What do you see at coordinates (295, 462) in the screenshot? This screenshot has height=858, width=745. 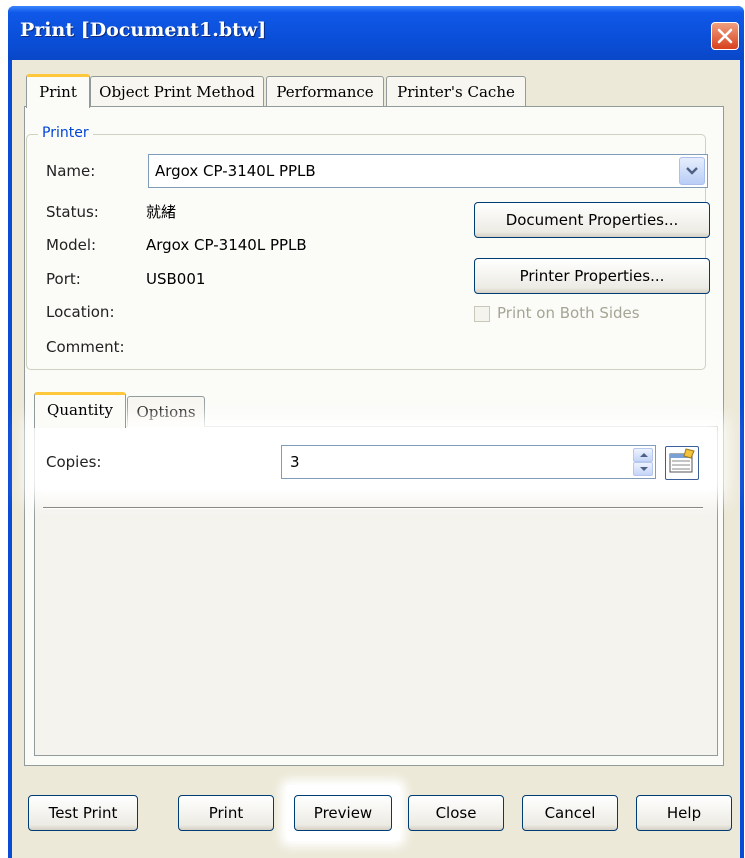 I see `copies-value: 3` at bounding box center [295, 462].